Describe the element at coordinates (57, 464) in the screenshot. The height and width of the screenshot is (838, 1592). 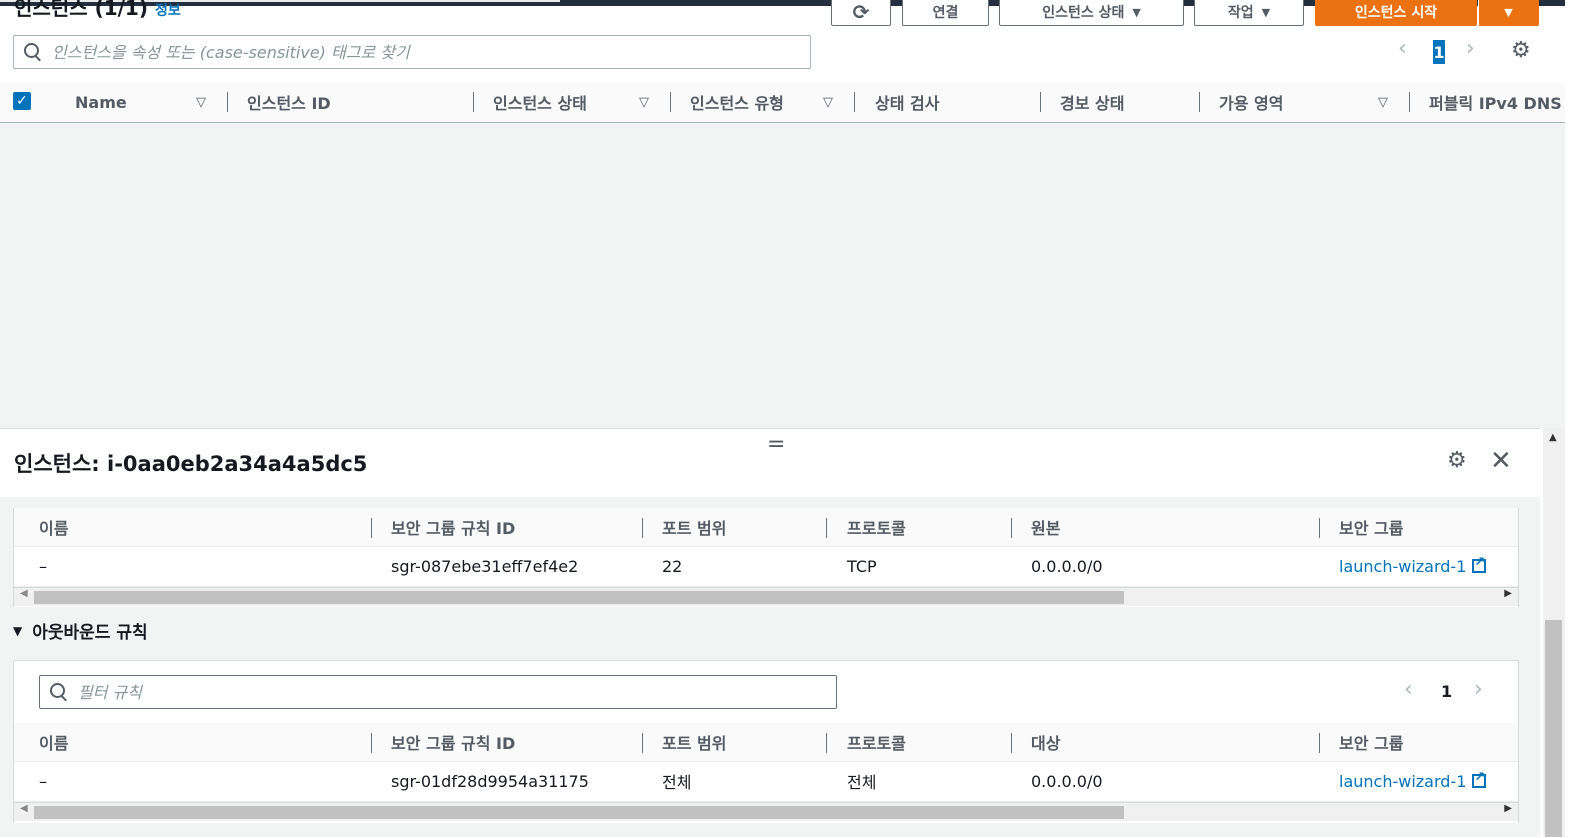
I see `detail-label: 인스턴스:` at that location.